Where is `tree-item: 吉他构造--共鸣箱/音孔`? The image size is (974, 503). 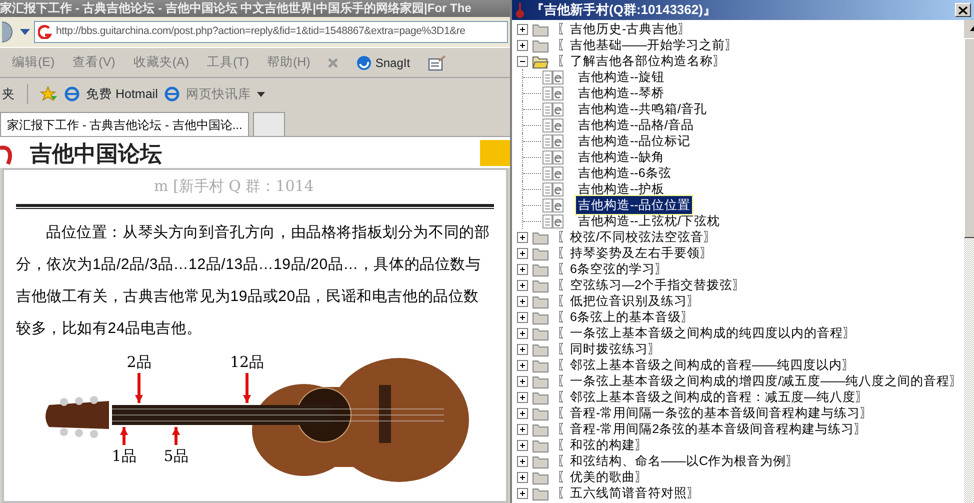
tree-item: 吉他构造--共鸣箱/音孔 is located at coordinates (642, 109).